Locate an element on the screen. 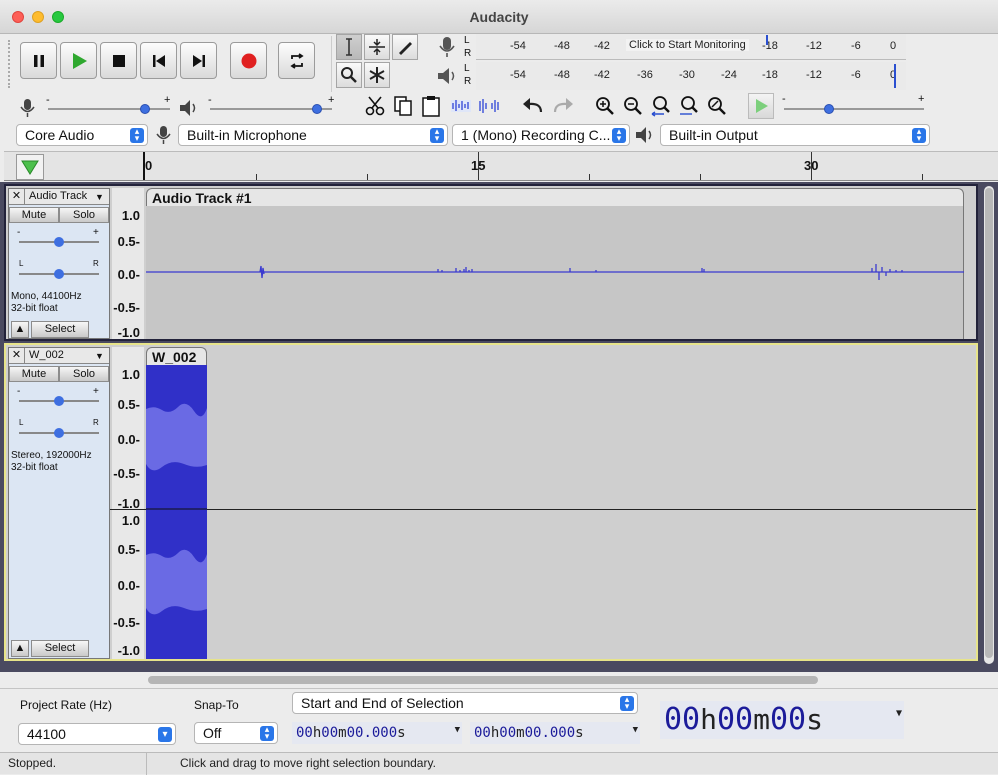  triangle-down-icon is located at coordinates (30, 167).